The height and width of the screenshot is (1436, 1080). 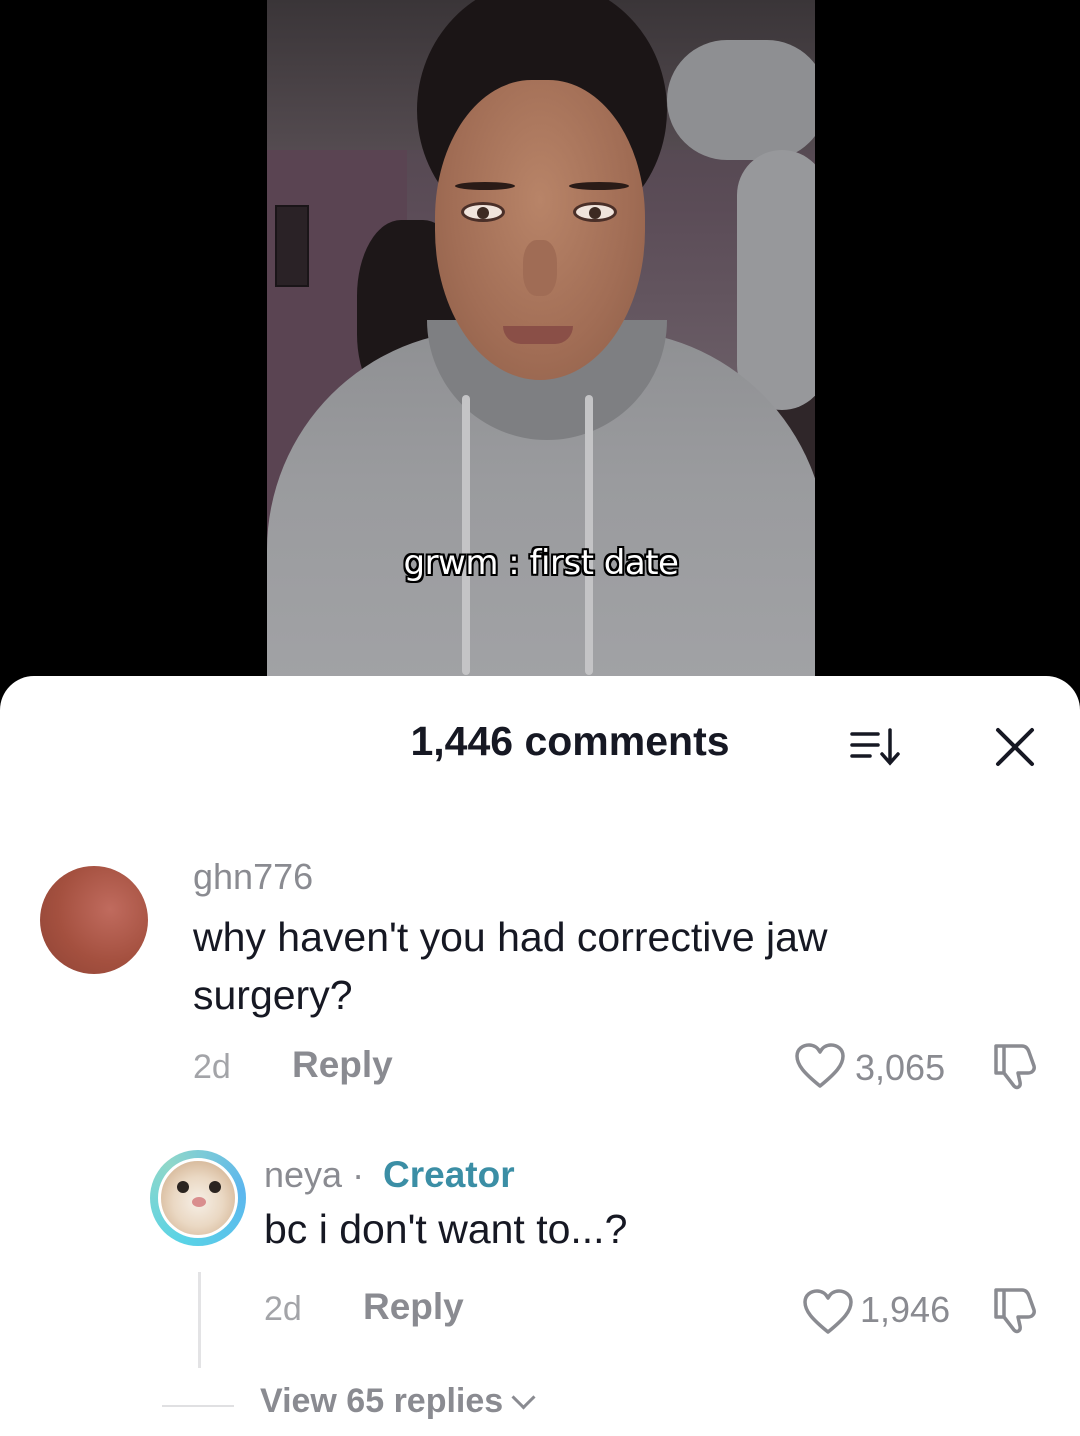 I want to click on creator-badge: Creator, so click(x=449, y=1174).